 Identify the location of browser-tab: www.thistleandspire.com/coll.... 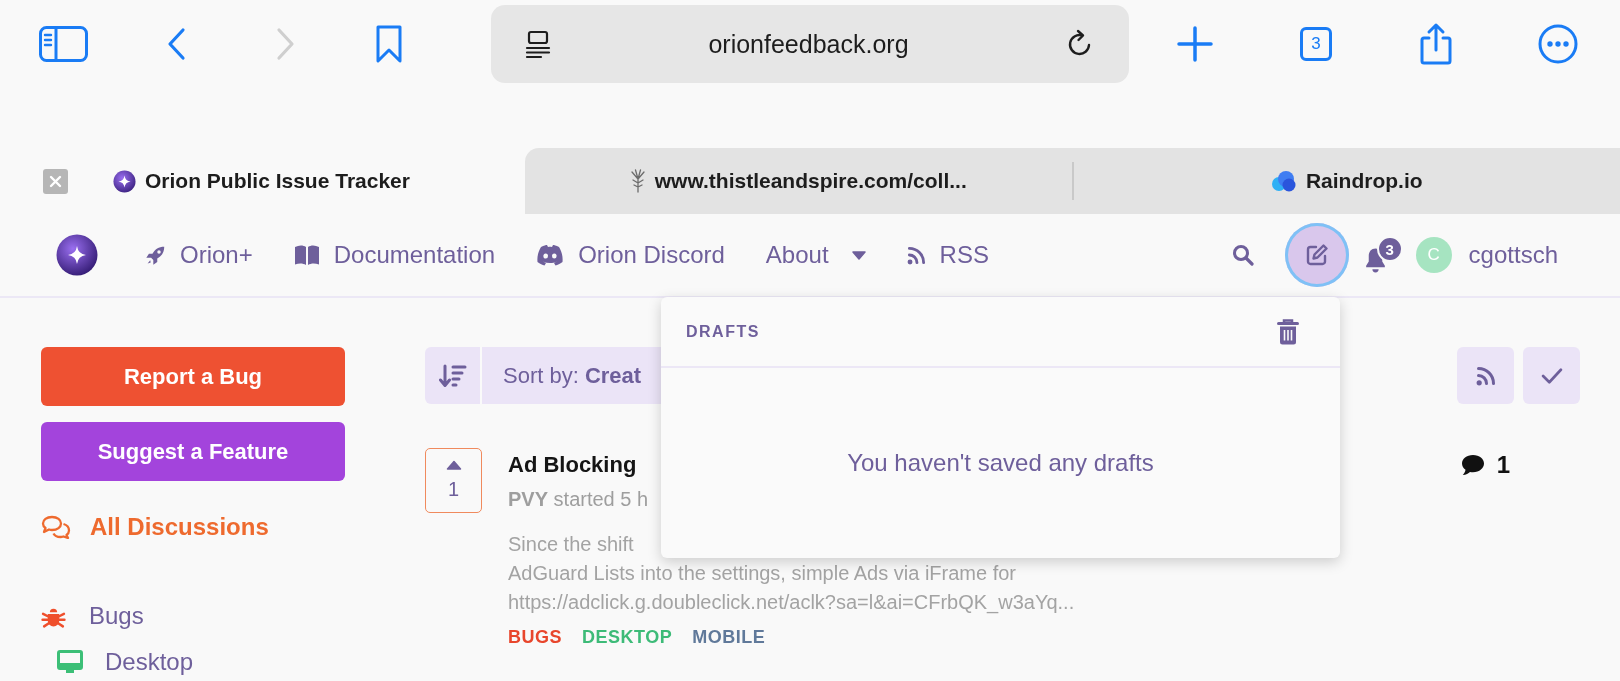
(798, 181).